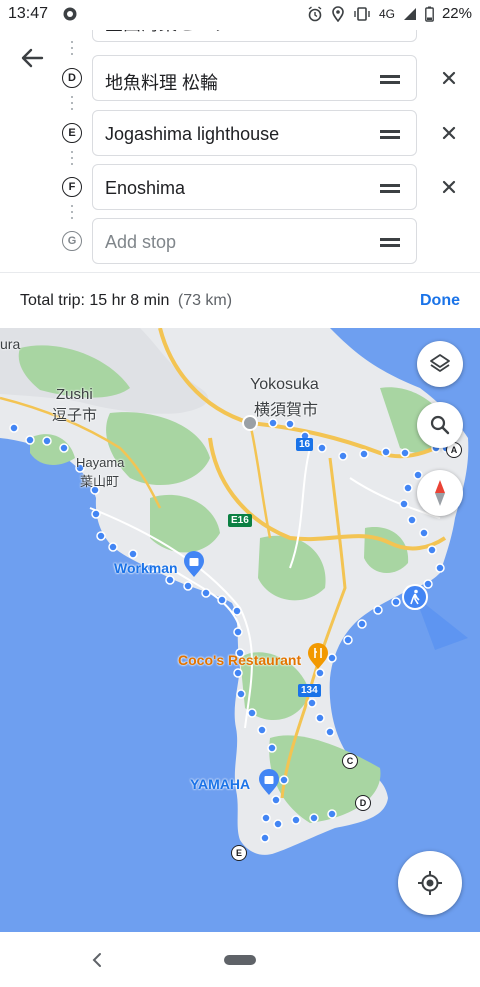 Image resolution: width=480 pixels, height=987 pixels. Describe the element at coordinates (363, 803) in the screenshot. I see `map-marker-d: D` at that location.